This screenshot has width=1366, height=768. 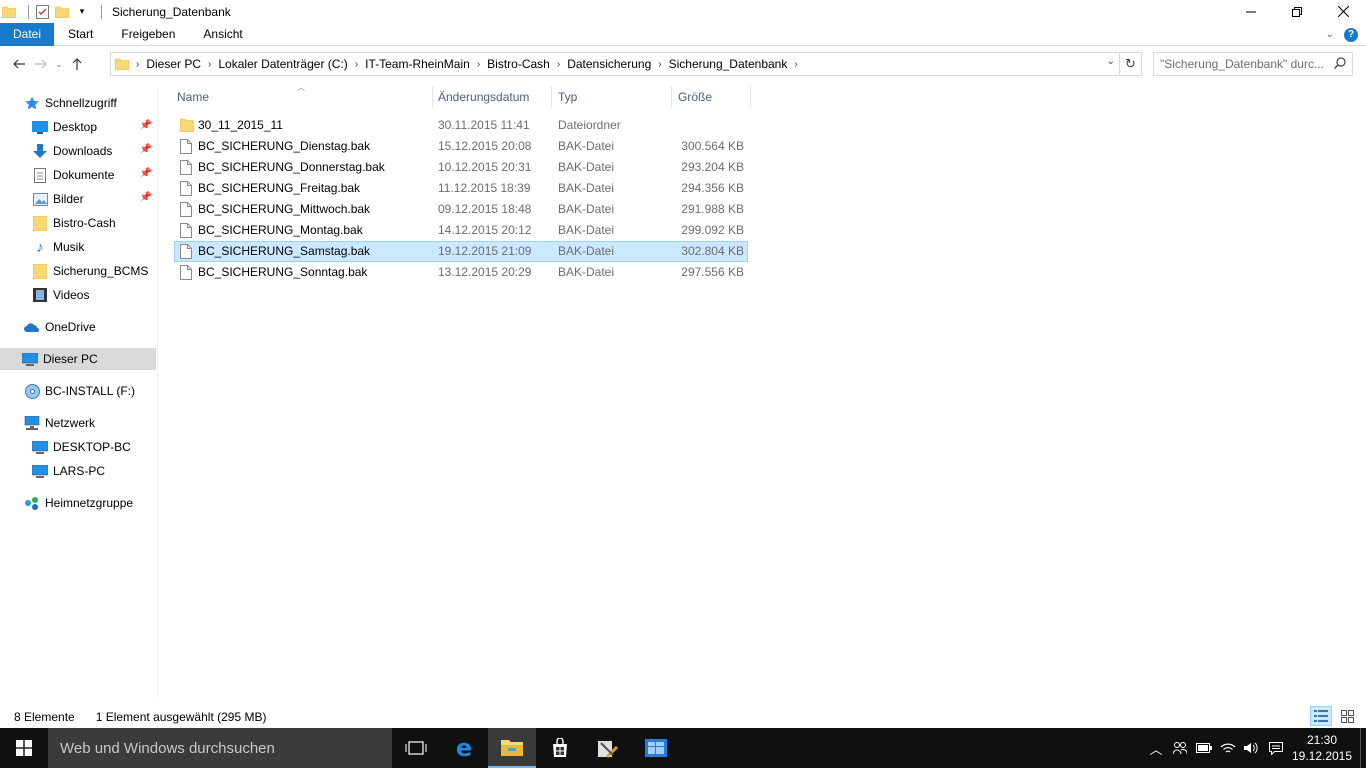 I want to click on sidebar-item-pictures: Bilder 📌, so click(x=94, y=199).